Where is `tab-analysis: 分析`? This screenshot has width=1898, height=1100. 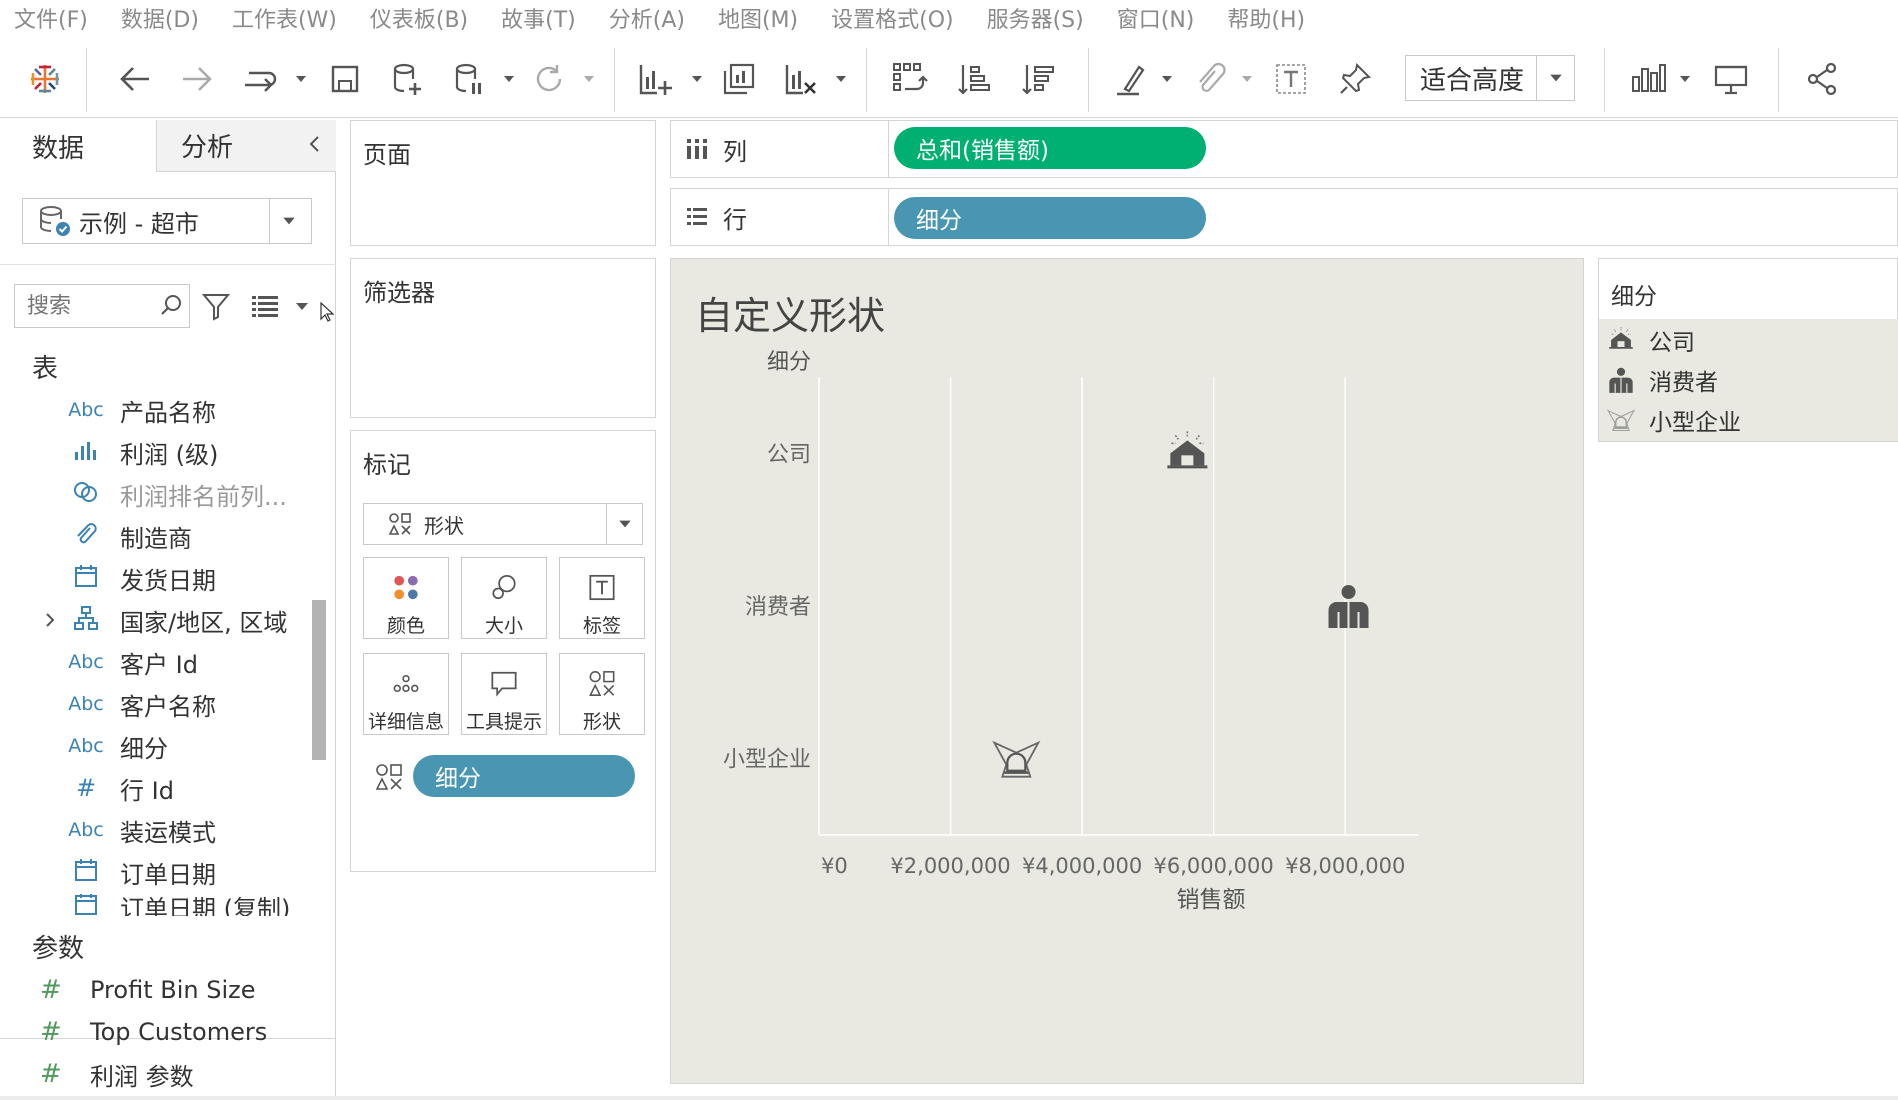 tab-analysis: 分析 is located at coordinates (246, 146).